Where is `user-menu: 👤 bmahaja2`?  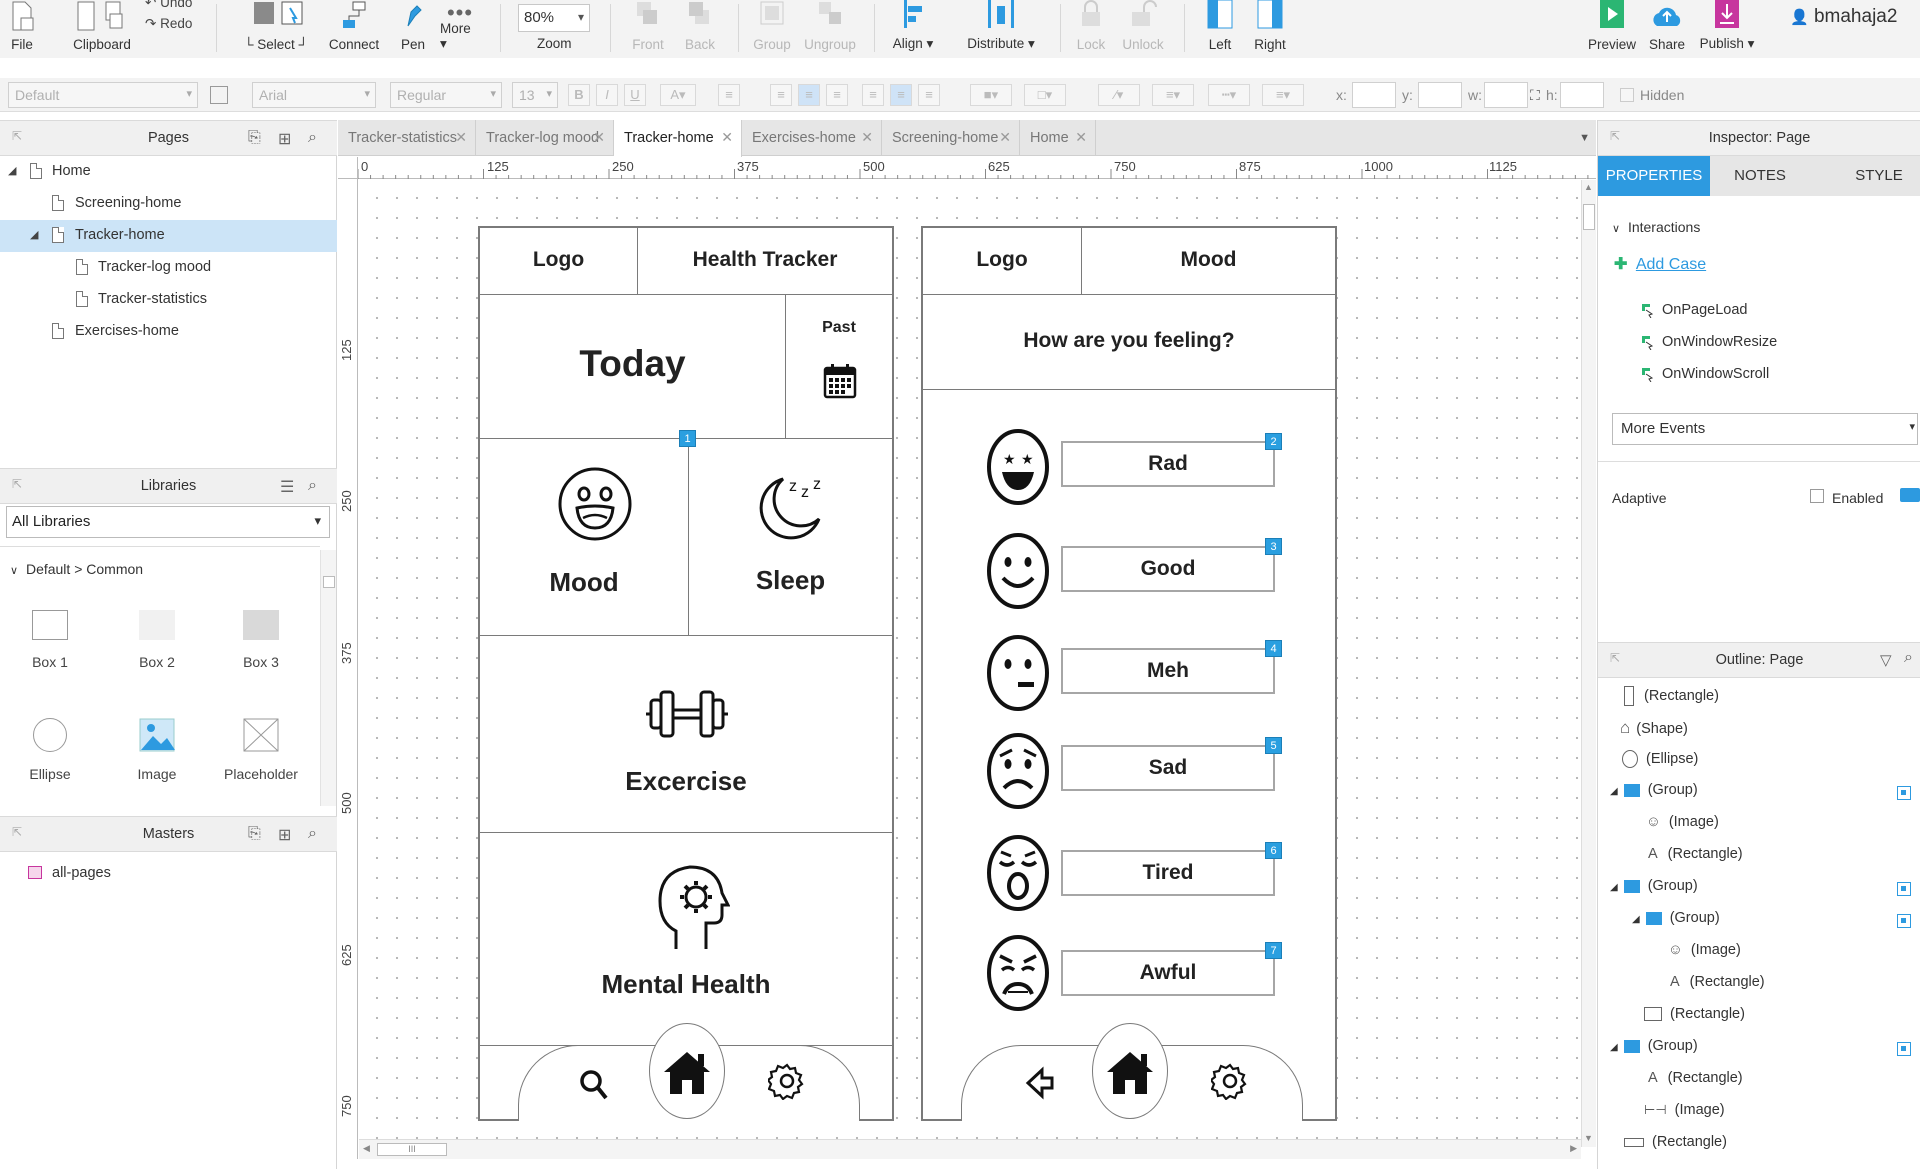
user-menu: 👤 bmahaja2 is located at coordinates (1843, 17).